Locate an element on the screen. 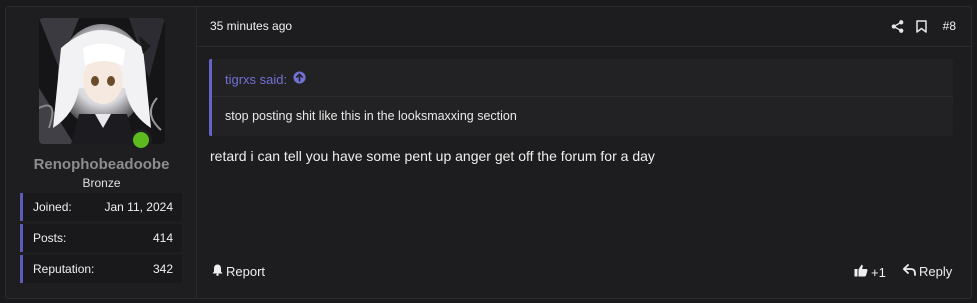  stat-joined: Joined: Jan 11, 2024 is located at coordinates (101, 207).